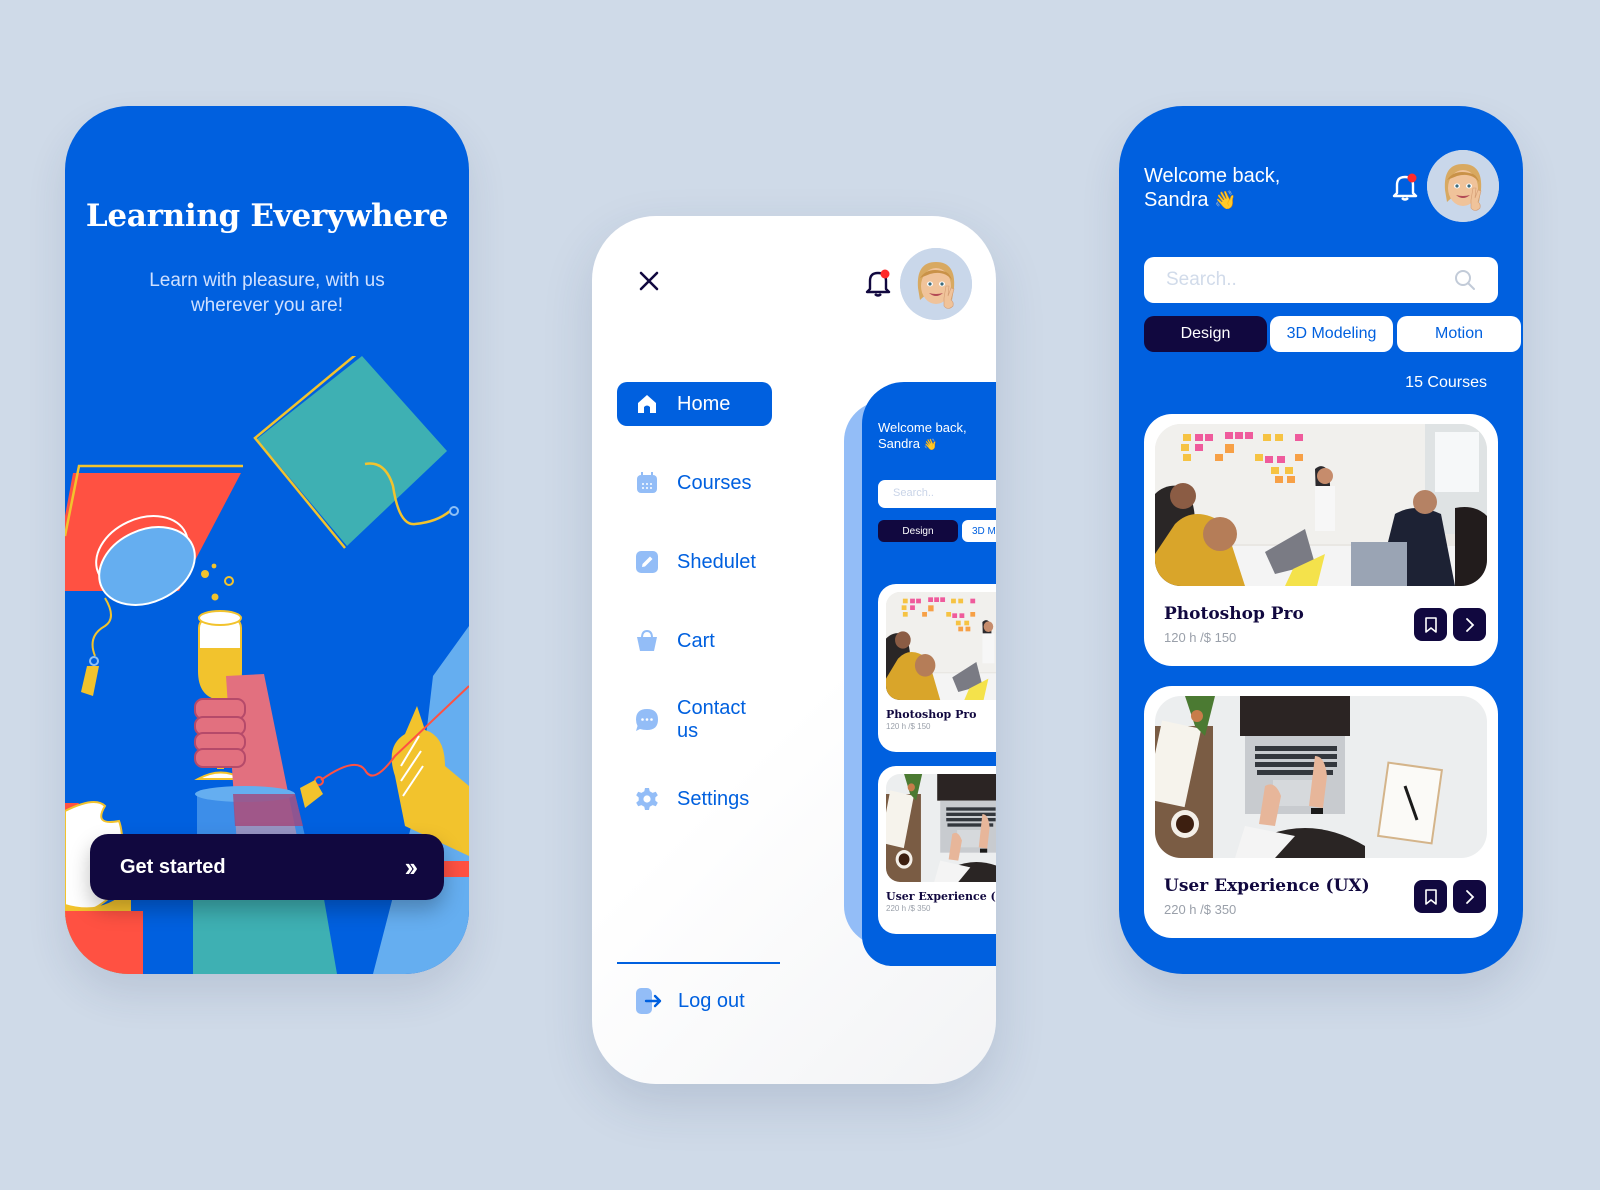 The height and width of the screenshot is (1190, 1600). Describe the element at coordinates (1446, 382) in the screenshot. I see `course-count: 15 Courses` at that location.